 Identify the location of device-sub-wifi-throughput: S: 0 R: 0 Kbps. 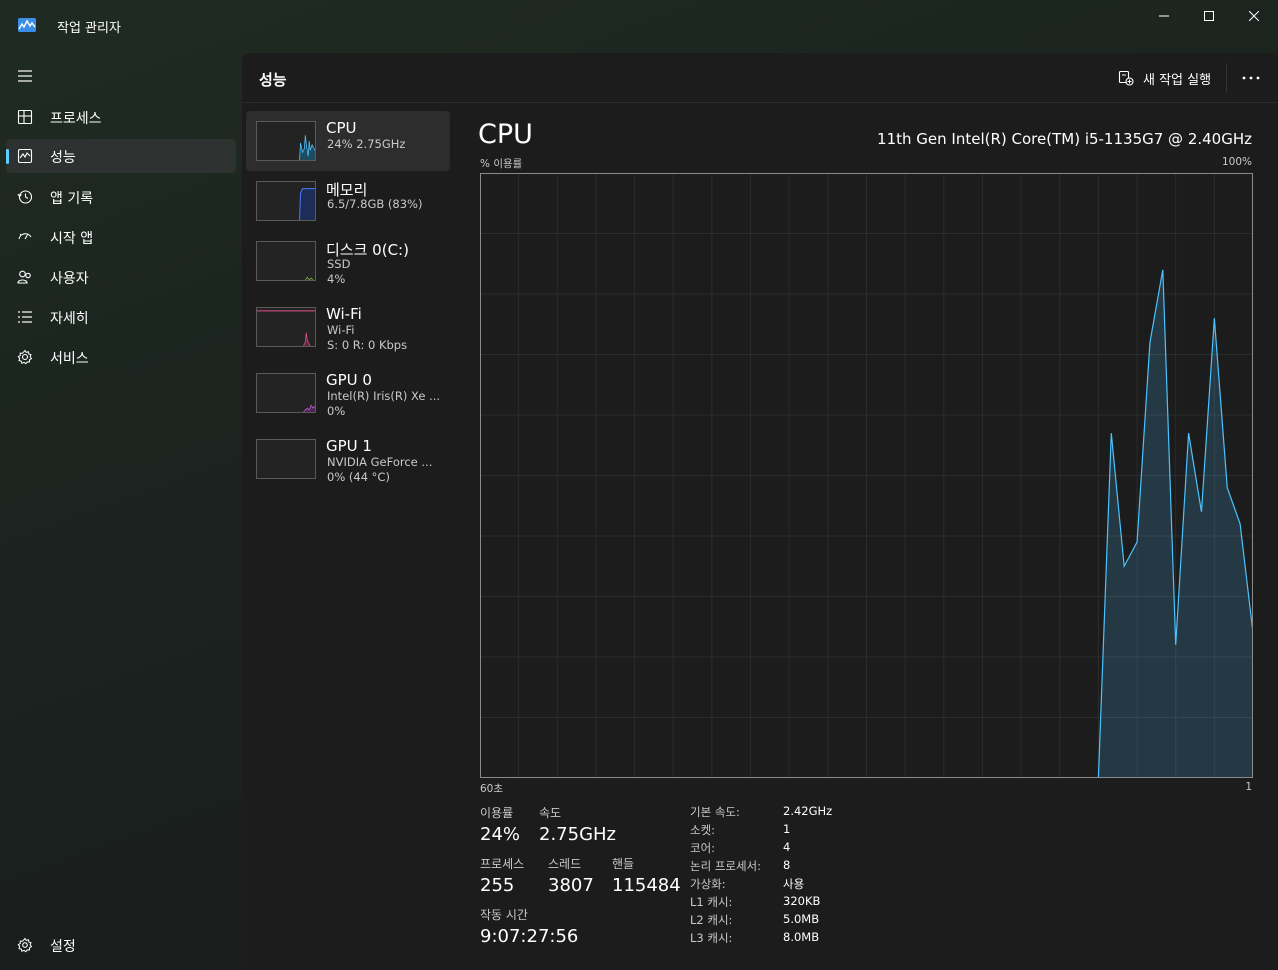
(367, 345).